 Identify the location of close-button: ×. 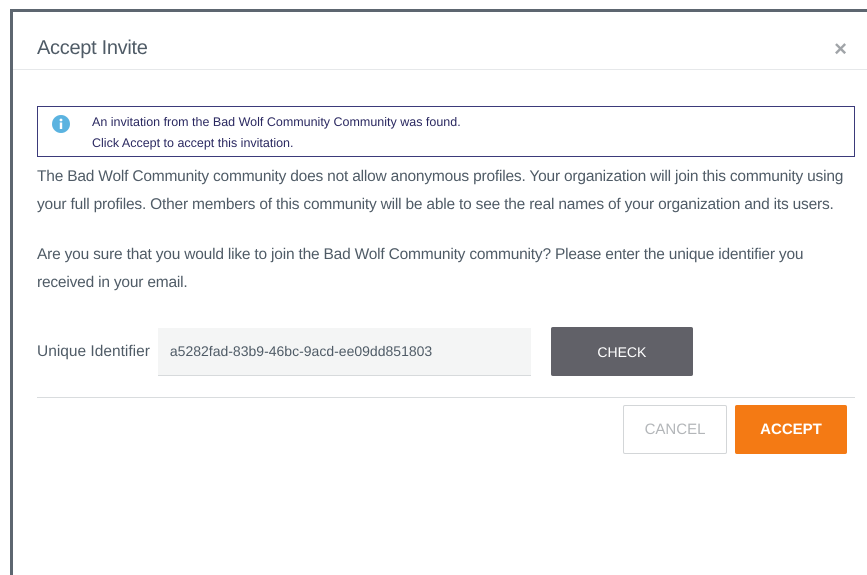
(840, 49).